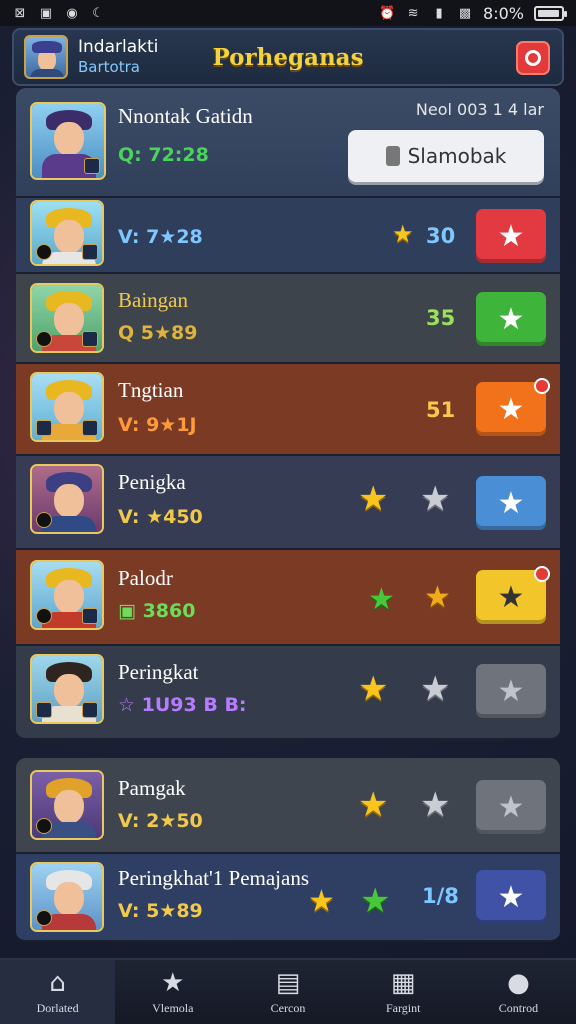 This screenshot has width=576, height=1024. I want to click on player-name: Peringkhat'1 Pemajans, so click(213, 878).